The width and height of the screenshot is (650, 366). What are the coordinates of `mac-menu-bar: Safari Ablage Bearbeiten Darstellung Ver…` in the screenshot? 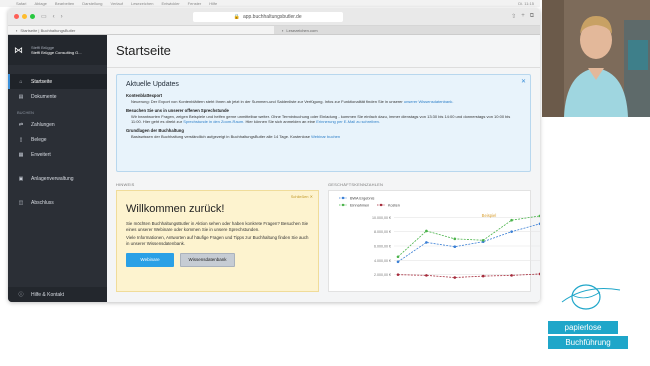 It's located at (270, 3).